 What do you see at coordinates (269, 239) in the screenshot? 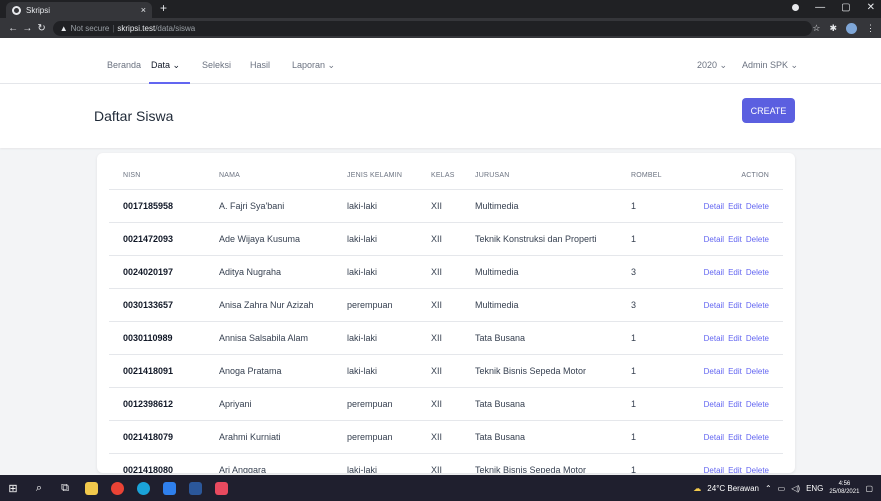
I see `cell-nama: Ade Wijaya Kusuma` at bounding box center [269, 239].